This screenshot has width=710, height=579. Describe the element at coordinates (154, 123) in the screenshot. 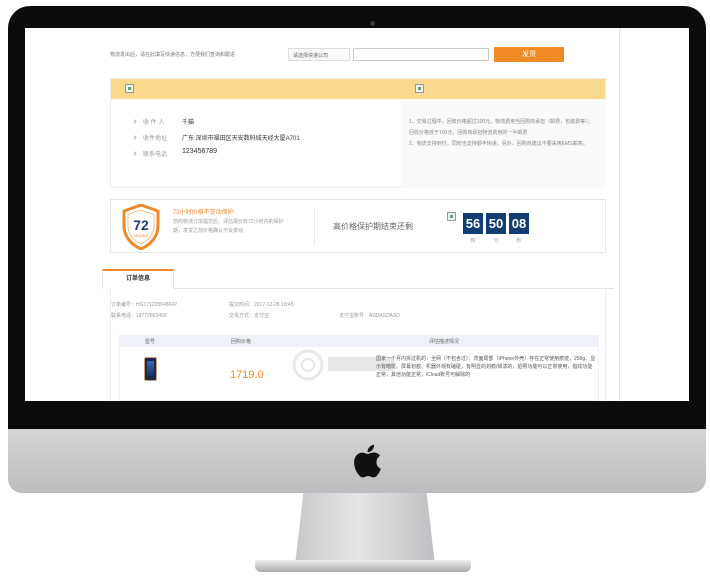

I see `address-key: 收 件 人` at that location.